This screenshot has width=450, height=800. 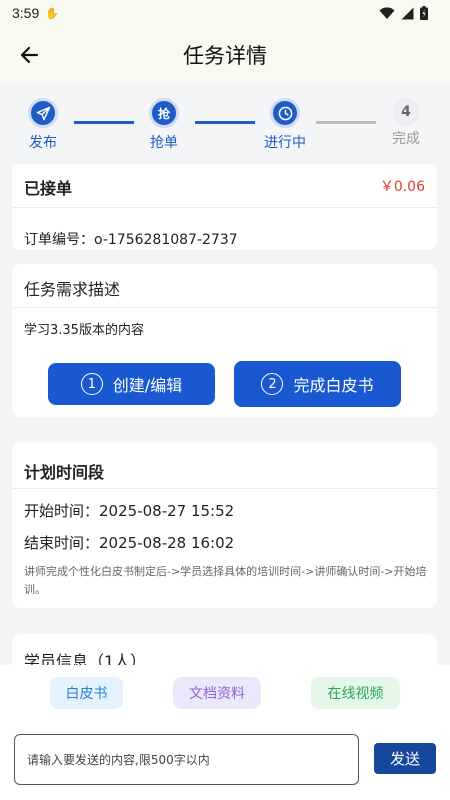 I want to click on end-time-value: 2025-08-28 16:02, so click(x=167, y=543).